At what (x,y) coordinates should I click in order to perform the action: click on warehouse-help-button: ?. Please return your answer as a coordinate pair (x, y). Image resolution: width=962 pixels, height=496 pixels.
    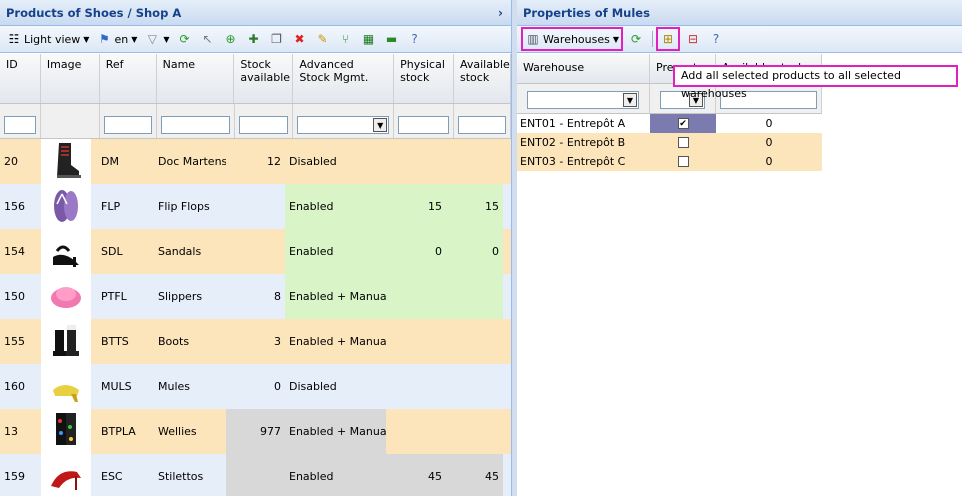
    Looking at the image, I should click on (716, 39).